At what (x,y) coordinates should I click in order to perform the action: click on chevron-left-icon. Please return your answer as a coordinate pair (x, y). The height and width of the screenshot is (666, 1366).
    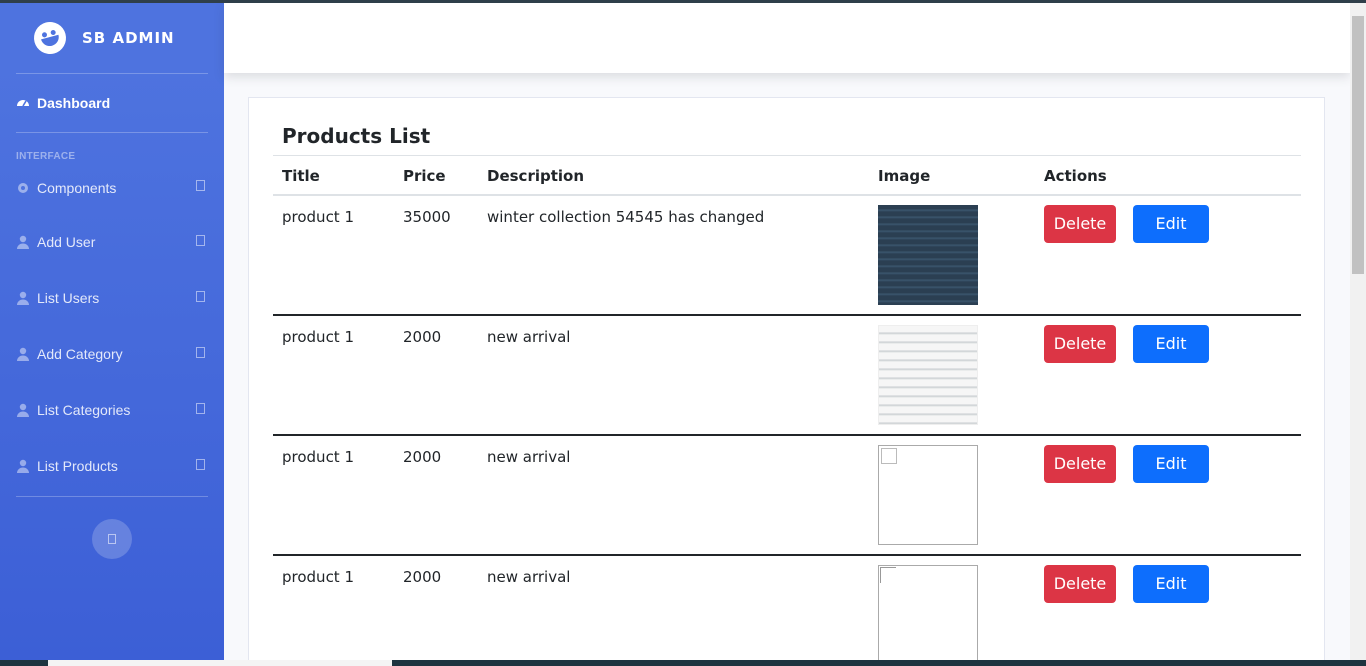
    Looking at the image, I should click on (112, 539).